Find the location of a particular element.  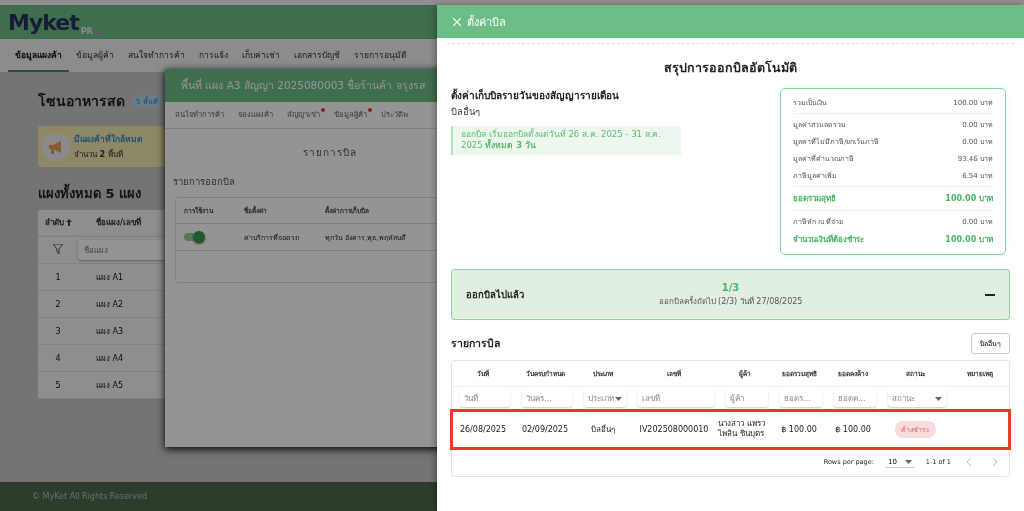

table-cell-text: 1 is located at coordinates (58, 277).